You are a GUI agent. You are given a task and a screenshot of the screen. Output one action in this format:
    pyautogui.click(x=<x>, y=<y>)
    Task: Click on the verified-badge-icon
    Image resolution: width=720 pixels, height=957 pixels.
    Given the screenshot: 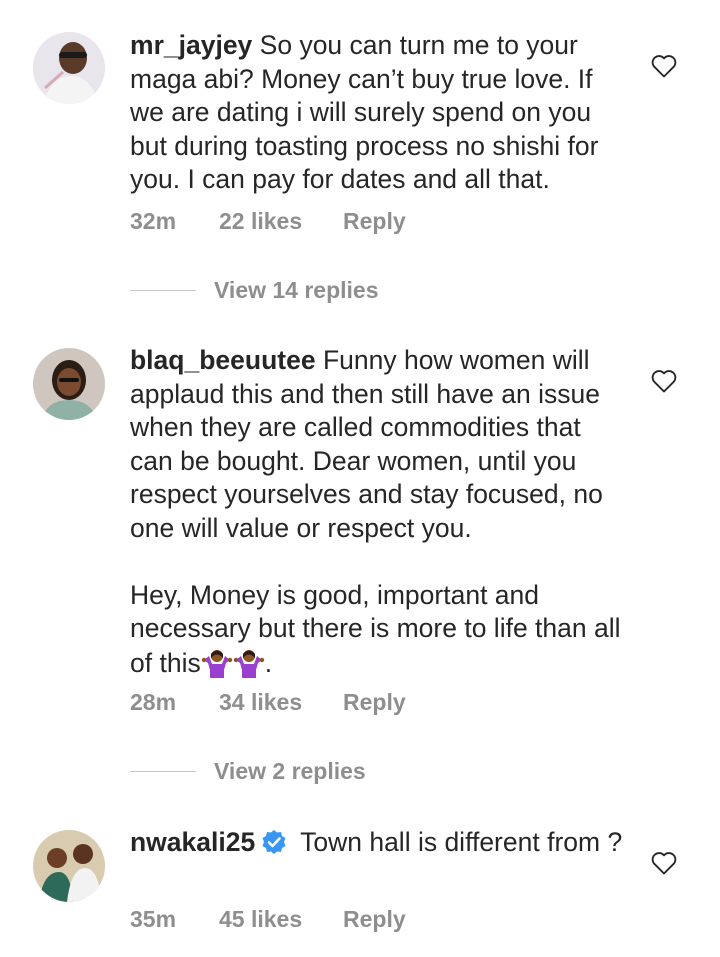 What is the action you would take?
    pyautogui.click(x=274, y=842)
    